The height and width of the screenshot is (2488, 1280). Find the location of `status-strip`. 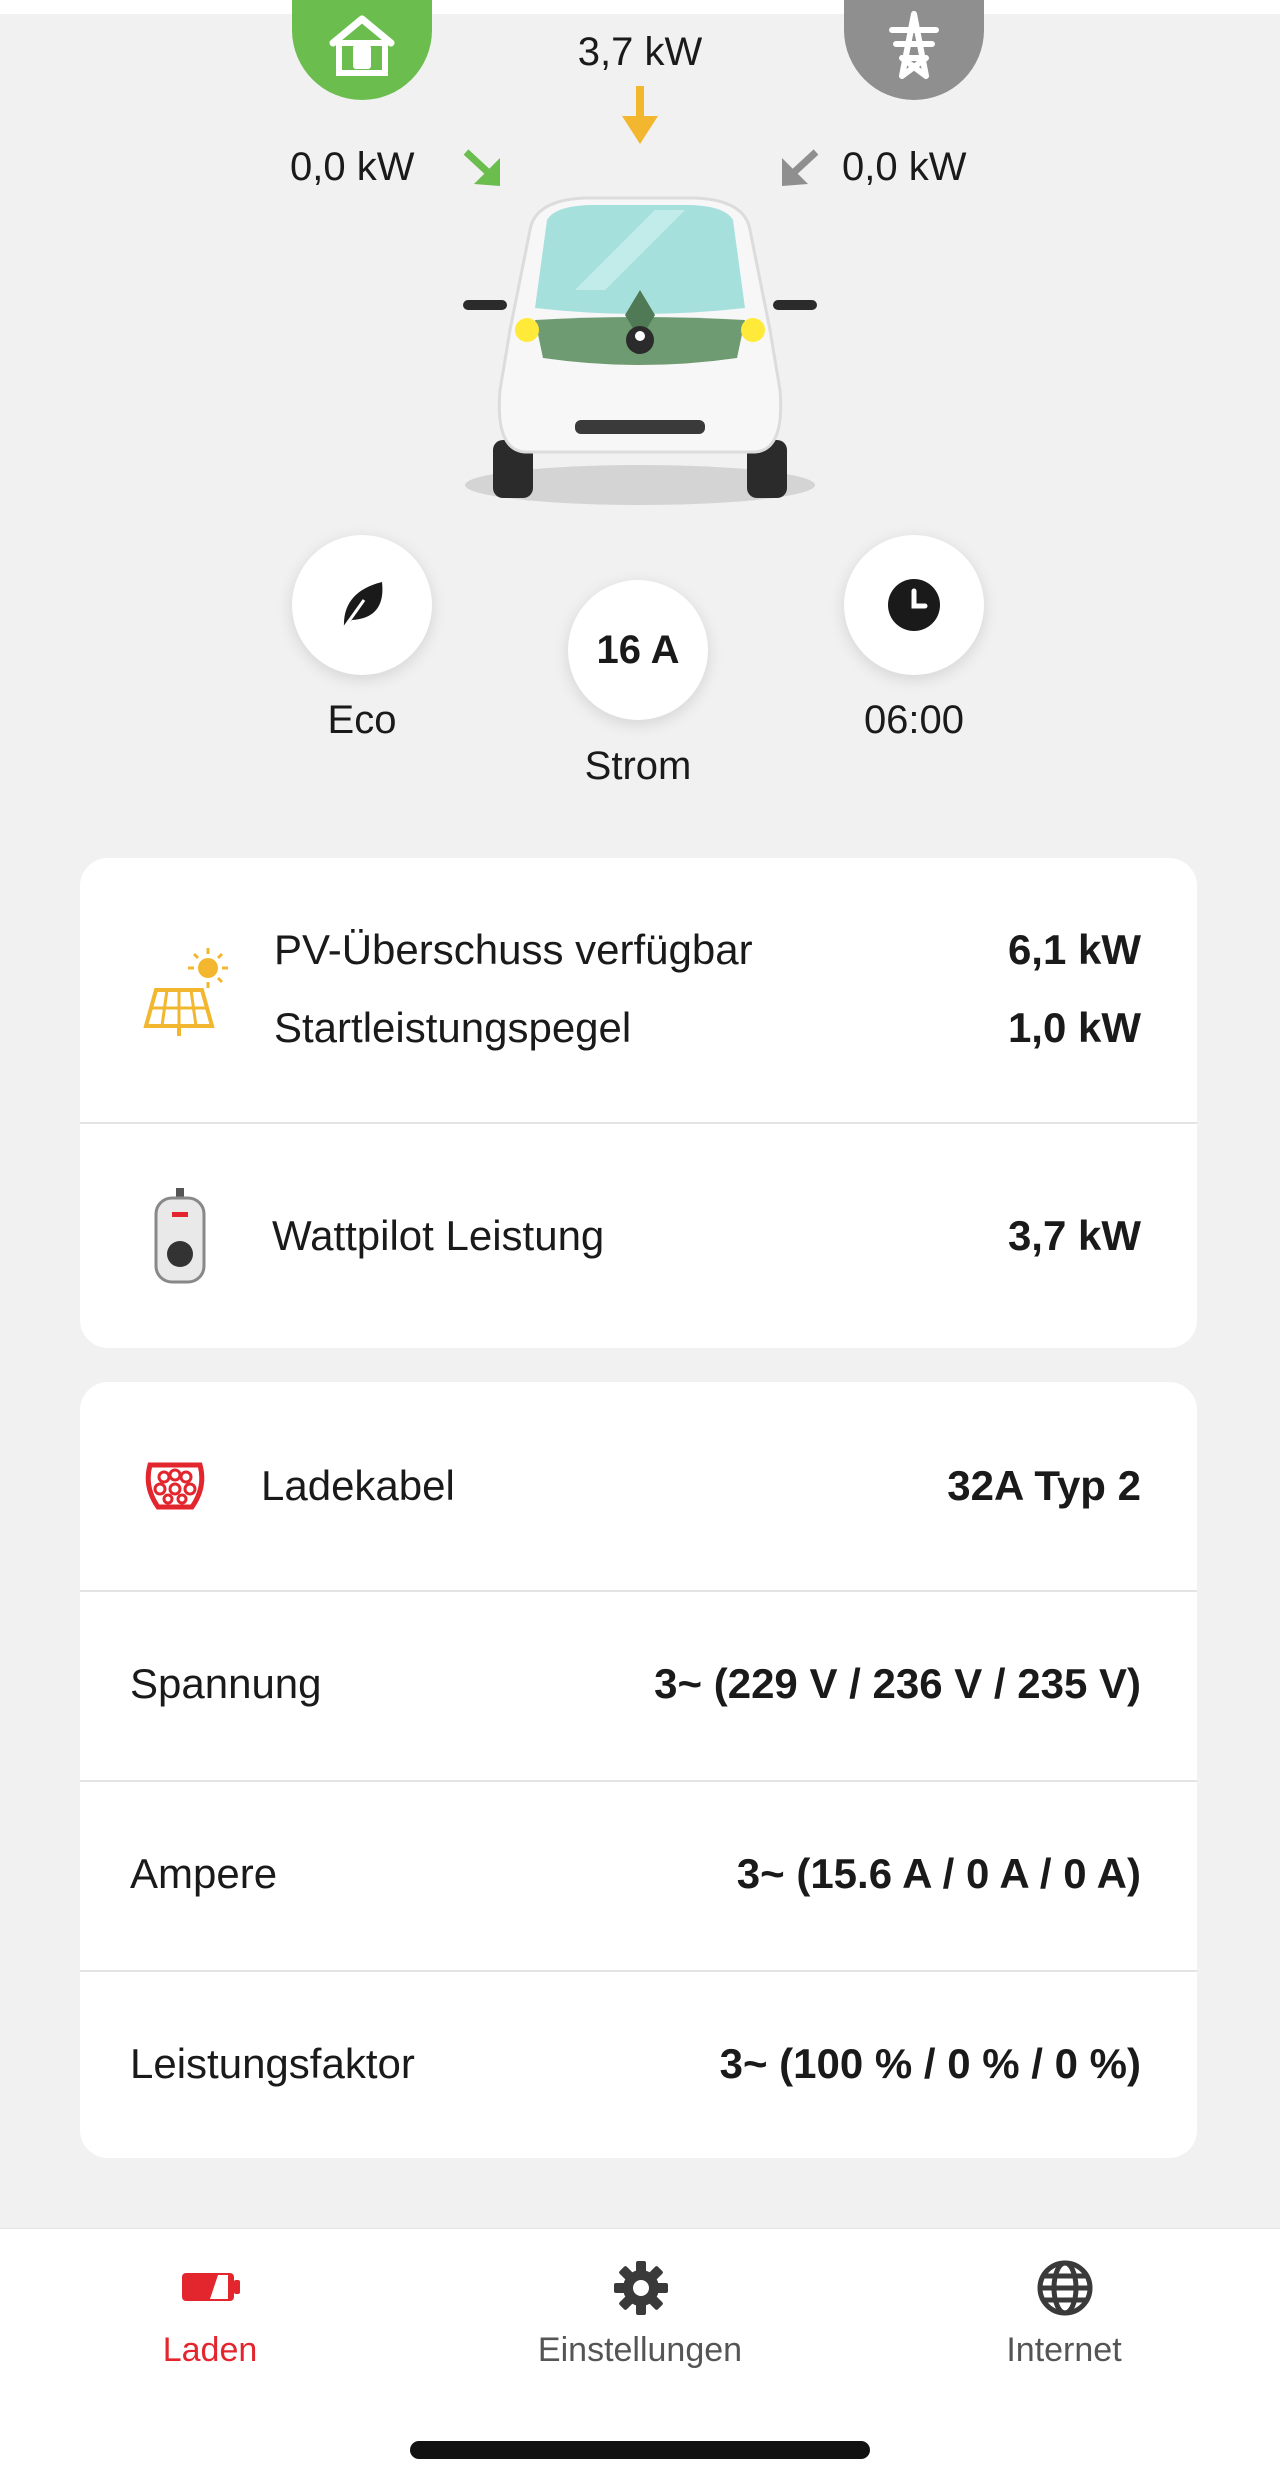

status-strip is located at coordinates (640, 7).